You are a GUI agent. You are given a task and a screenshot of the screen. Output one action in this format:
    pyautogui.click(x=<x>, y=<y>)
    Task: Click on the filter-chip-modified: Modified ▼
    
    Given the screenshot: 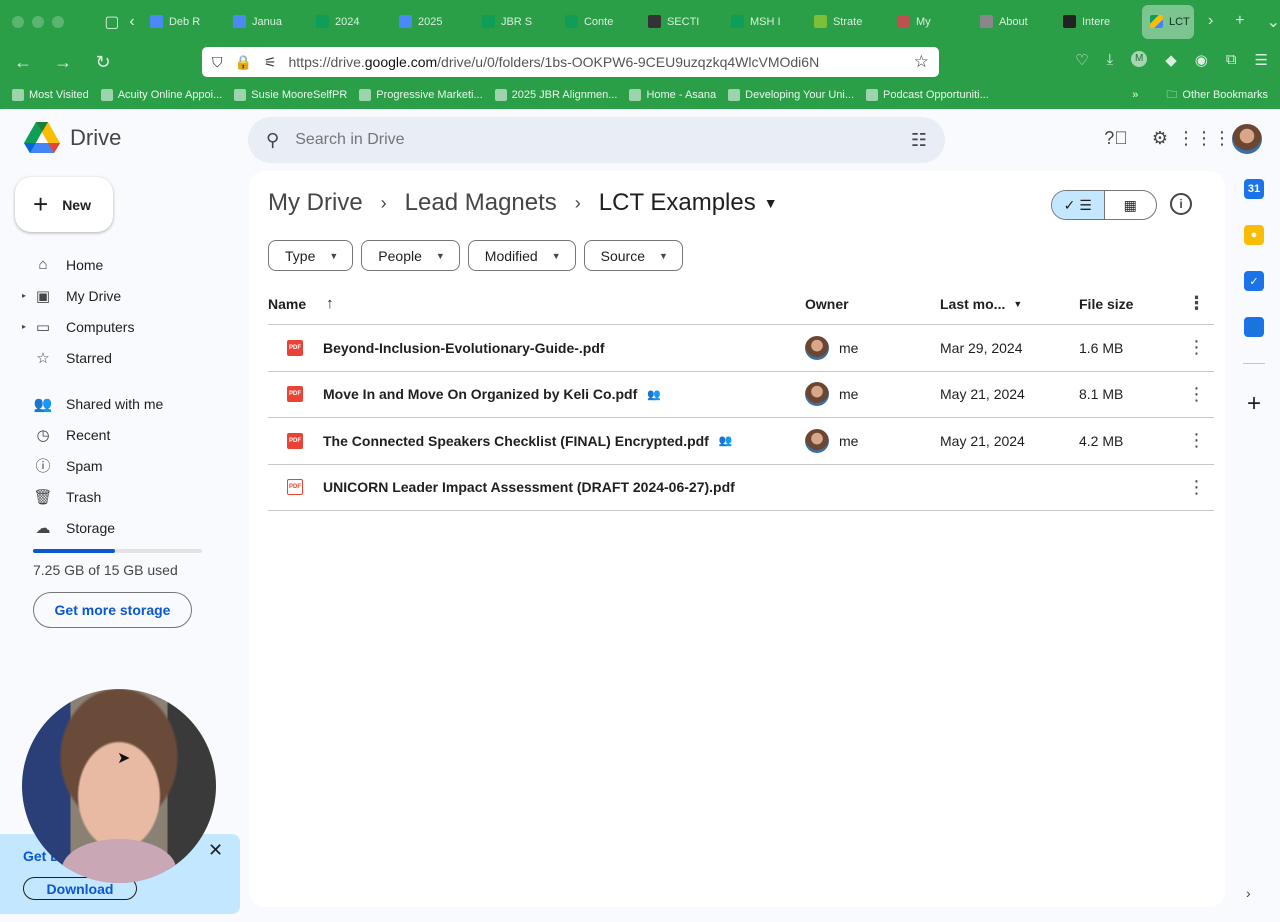 What is the action you would take?
    pyautogui.click(x=521, y=255)
    